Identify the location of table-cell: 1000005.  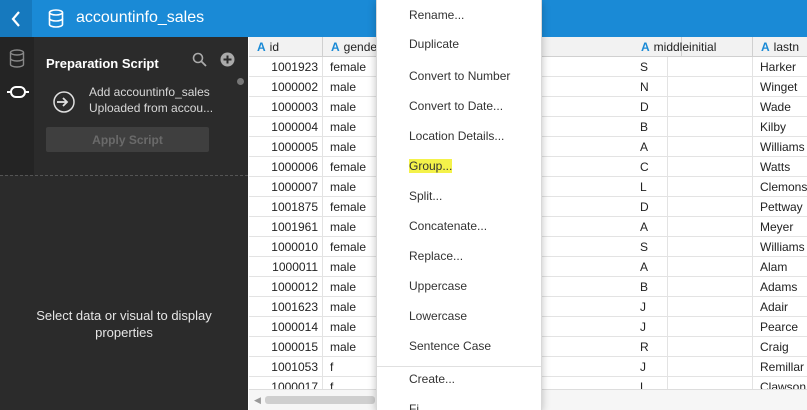
(286, 147).